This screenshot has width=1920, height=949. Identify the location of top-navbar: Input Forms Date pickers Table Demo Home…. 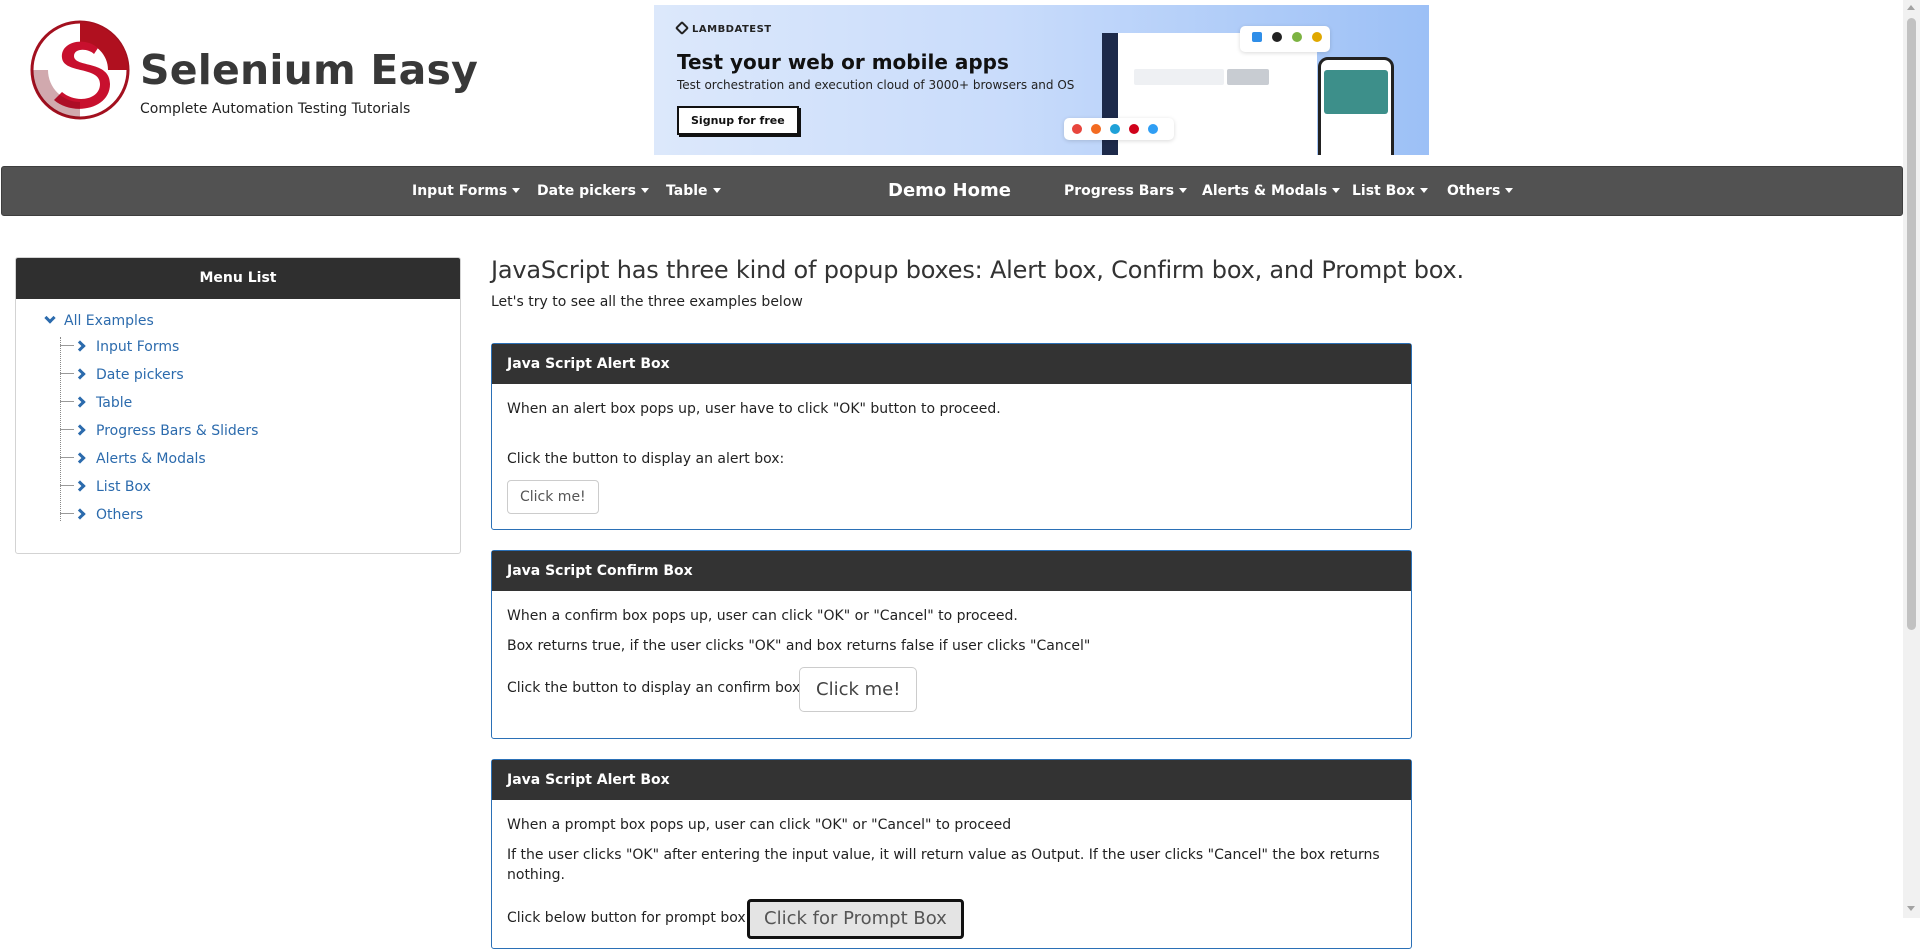
(952, 191).